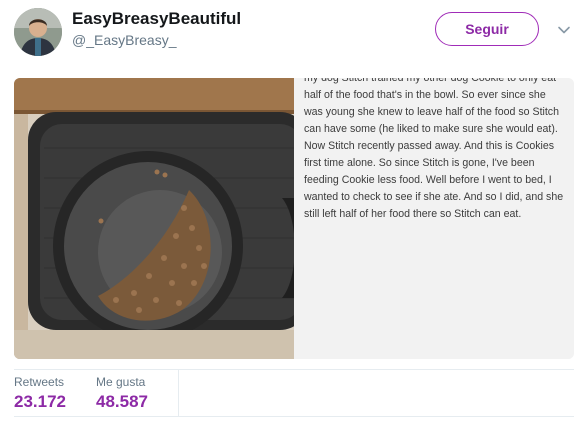 The image size is (582, 421). I want to click on follow-button: Seguir, so click(487, 29).